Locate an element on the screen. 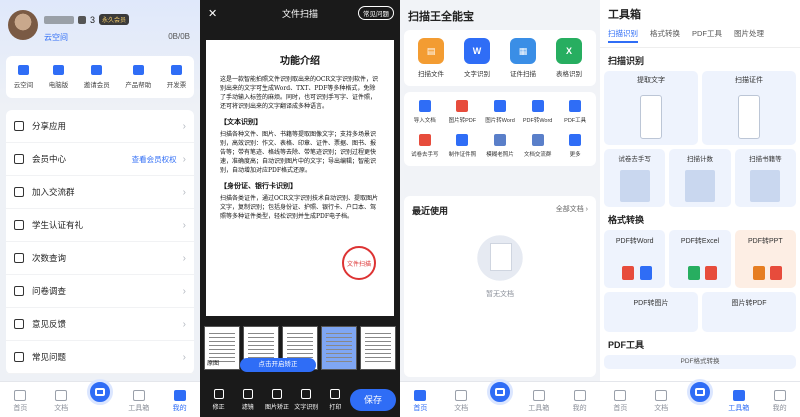 Image resolution: width=800 pixels, height=417 pixels. menu-student: 学生认证有礼 › is located at coordinates (100, 225).